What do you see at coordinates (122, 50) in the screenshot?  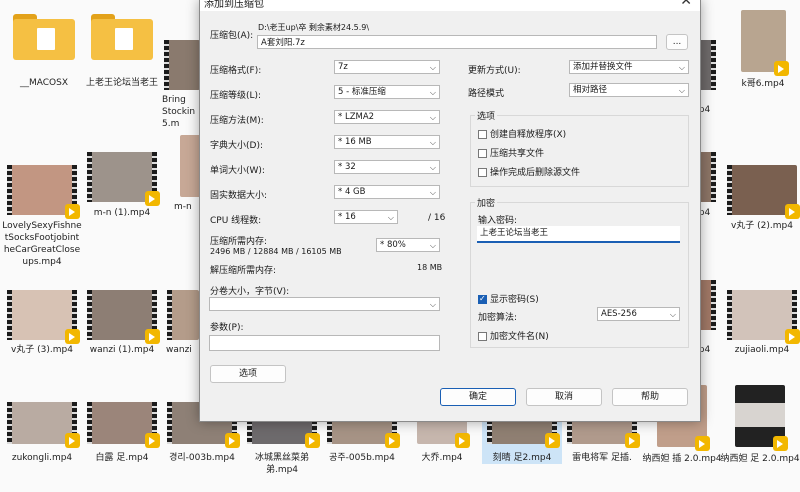 I see `folder-laowang: 上老王论坛当老王` at bounding box center [122, 50].